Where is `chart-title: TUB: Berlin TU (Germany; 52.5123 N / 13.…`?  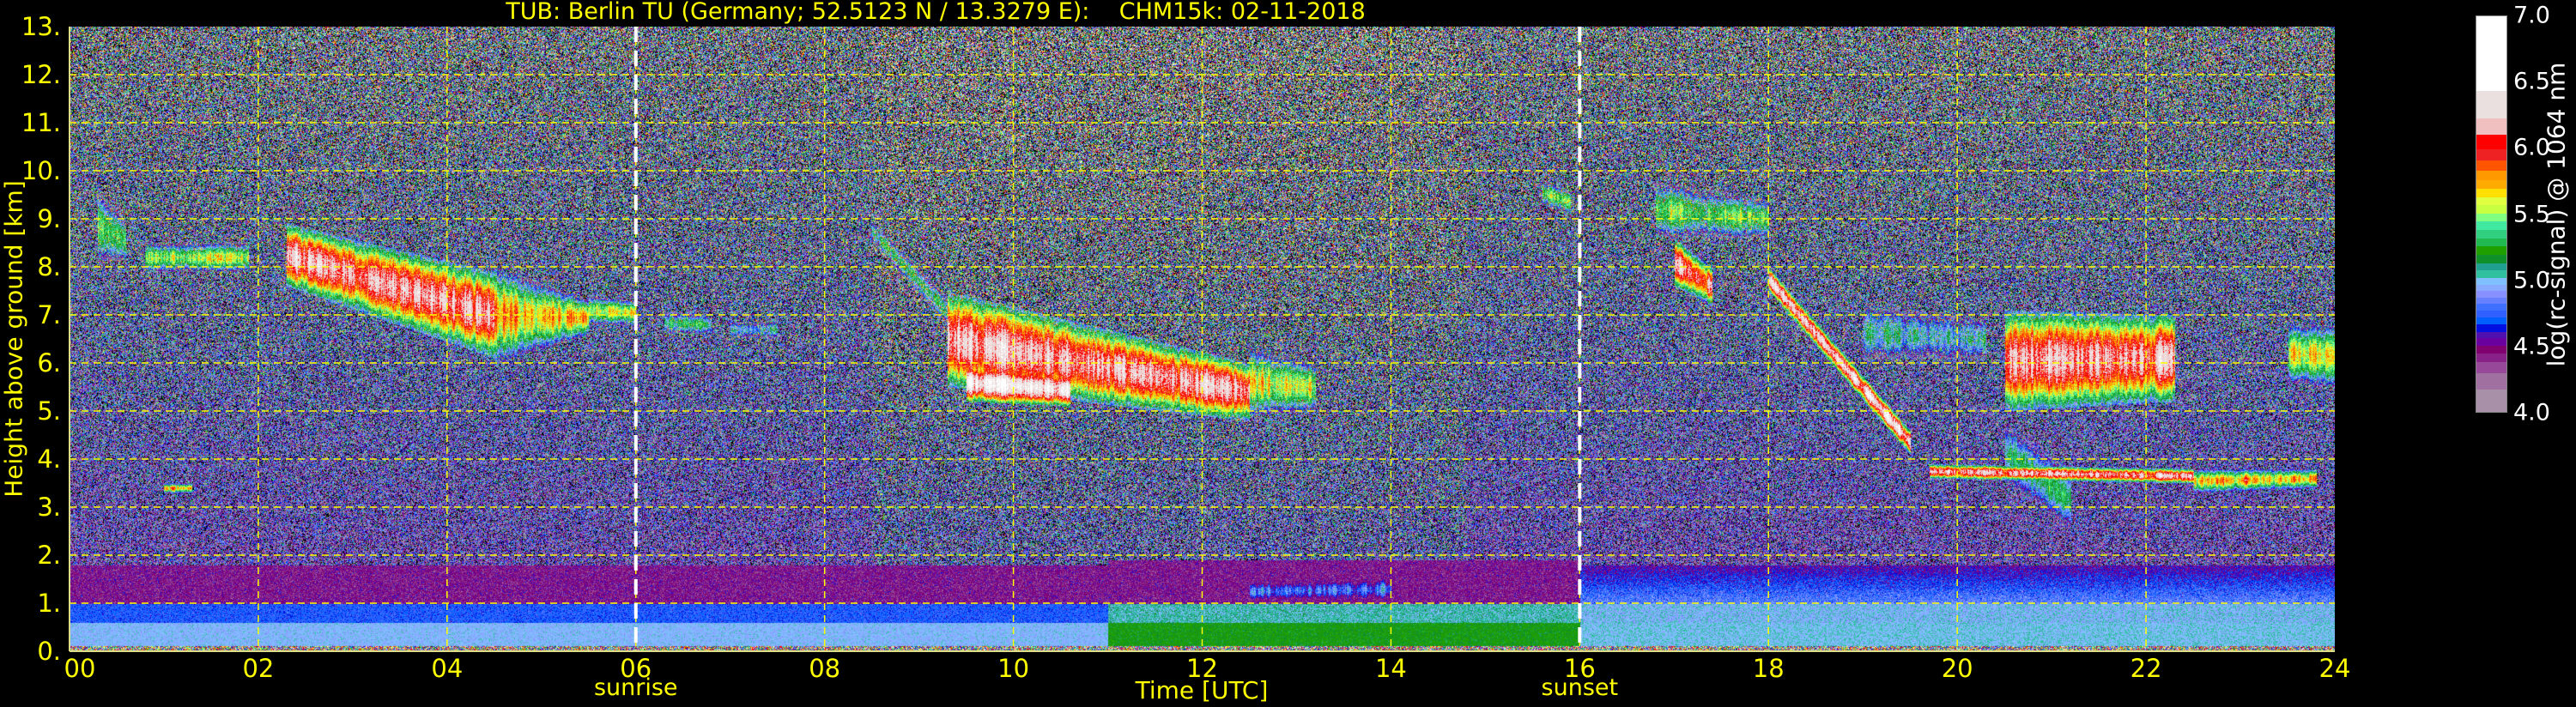 chart-title: TUB: Berlin TU (Germany; 52.5123 N / 13.… is located at coordinates (936, 12).